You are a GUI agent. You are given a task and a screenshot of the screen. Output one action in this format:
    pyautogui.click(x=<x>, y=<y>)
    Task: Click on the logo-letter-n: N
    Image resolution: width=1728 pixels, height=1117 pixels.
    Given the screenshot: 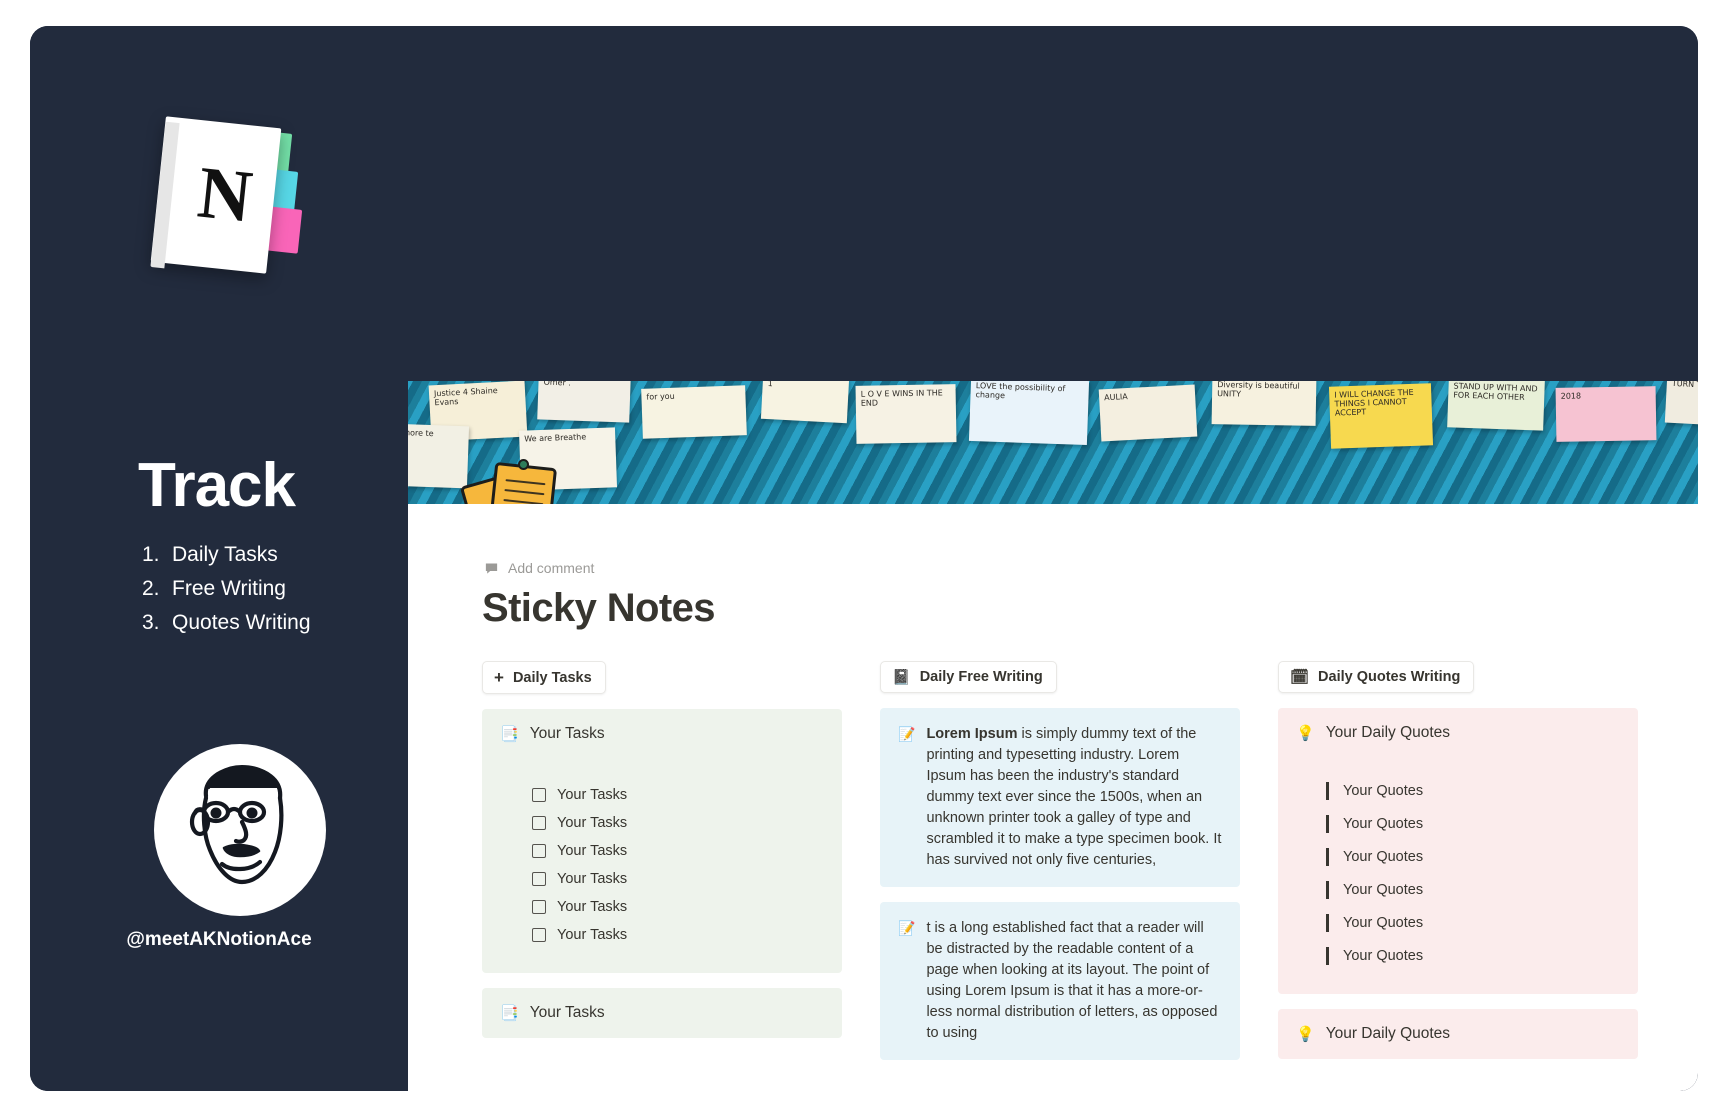 What is the action you would take?
    pyautogui.click(x=225, y=195)
    